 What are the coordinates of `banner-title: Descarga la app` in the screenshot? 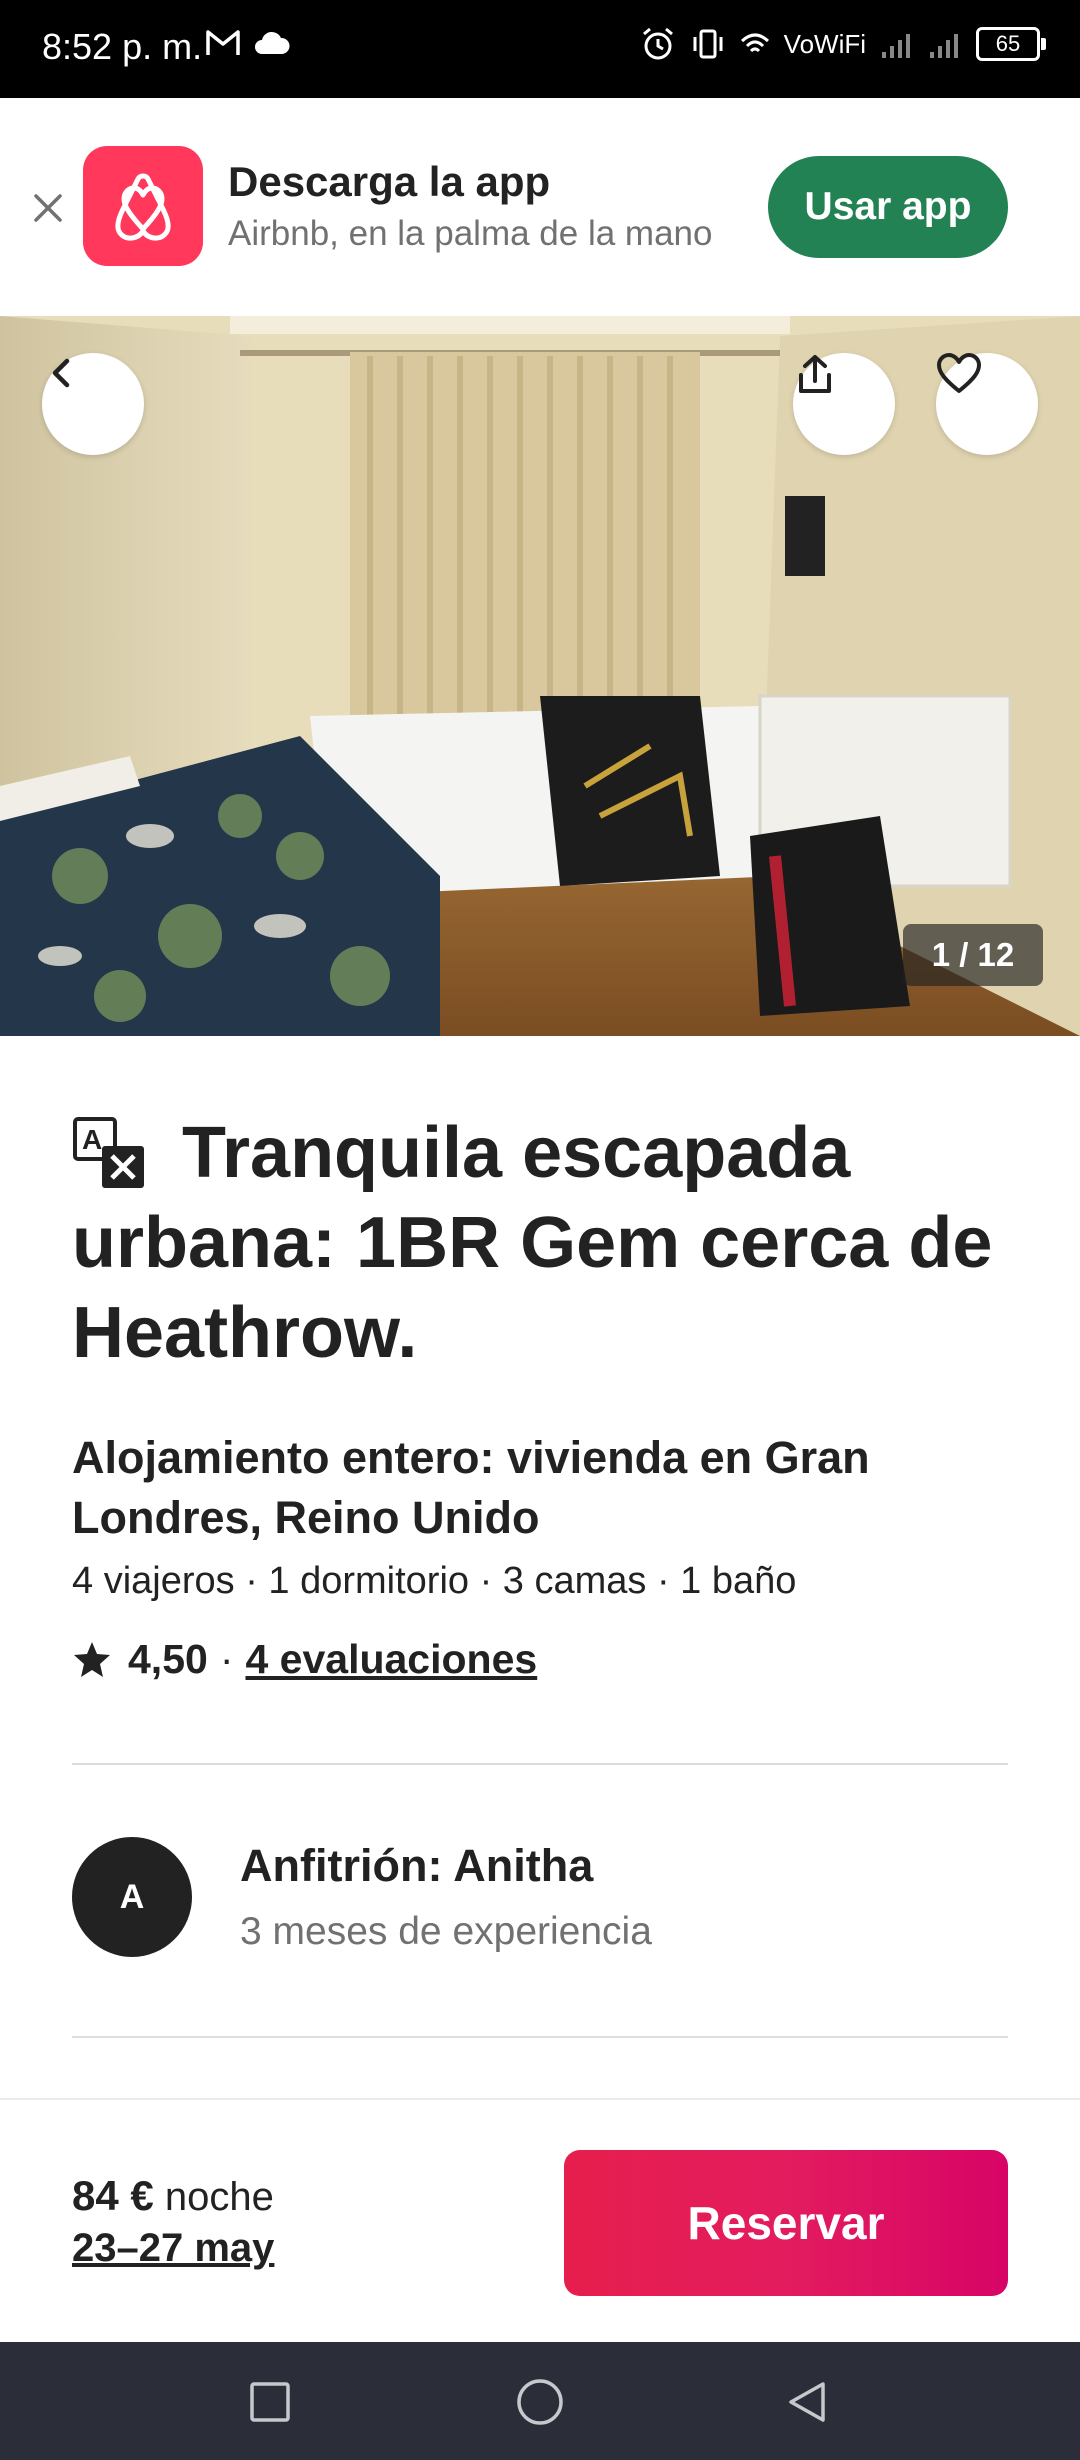 It's located at (389, 181).